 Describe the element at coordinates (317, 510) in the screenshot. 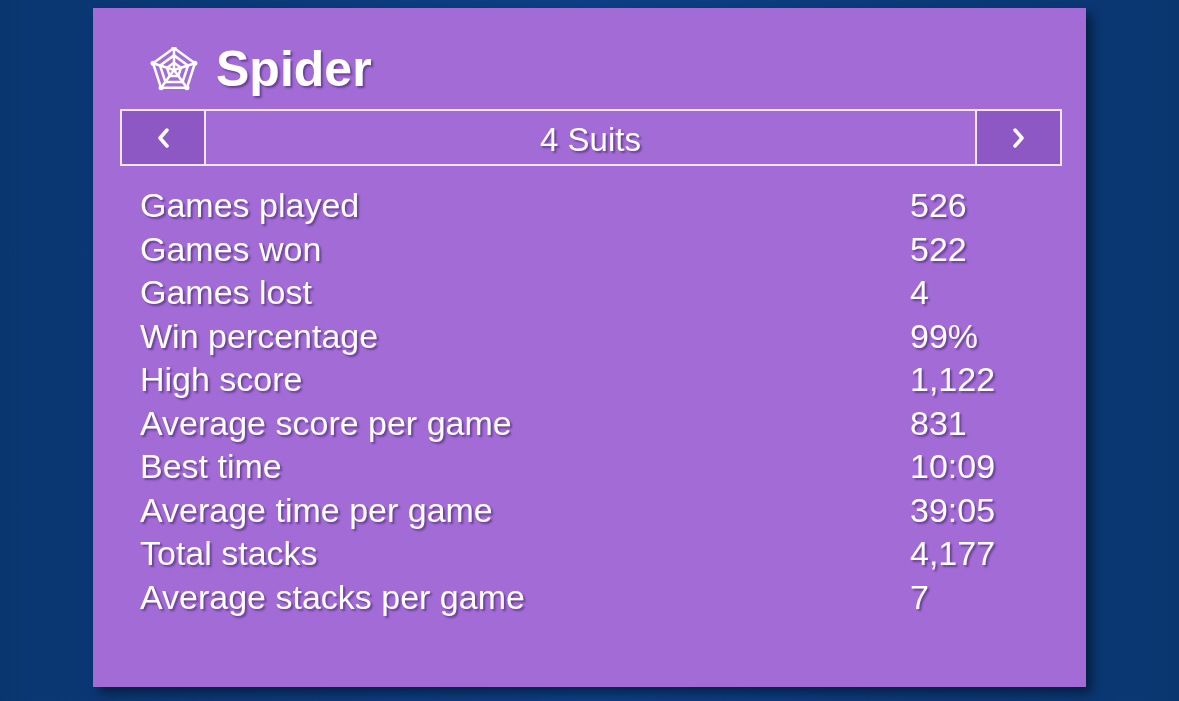

I see `stat-label: Average time per game` at that location.